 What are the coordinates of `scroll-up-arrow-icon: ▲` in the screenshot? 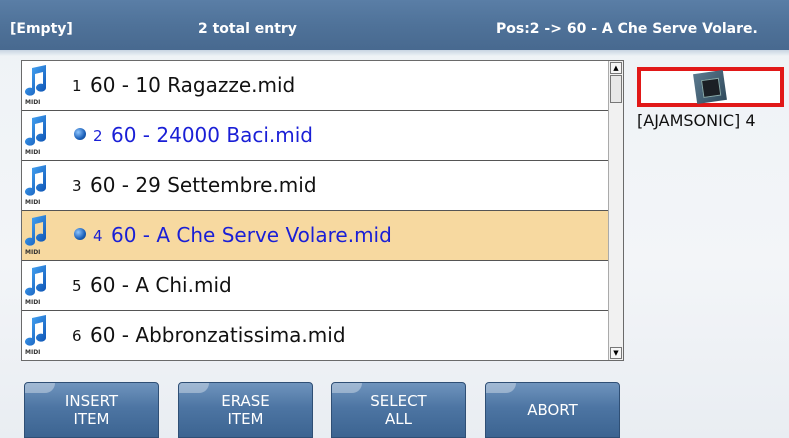 It's located at (616, 68).